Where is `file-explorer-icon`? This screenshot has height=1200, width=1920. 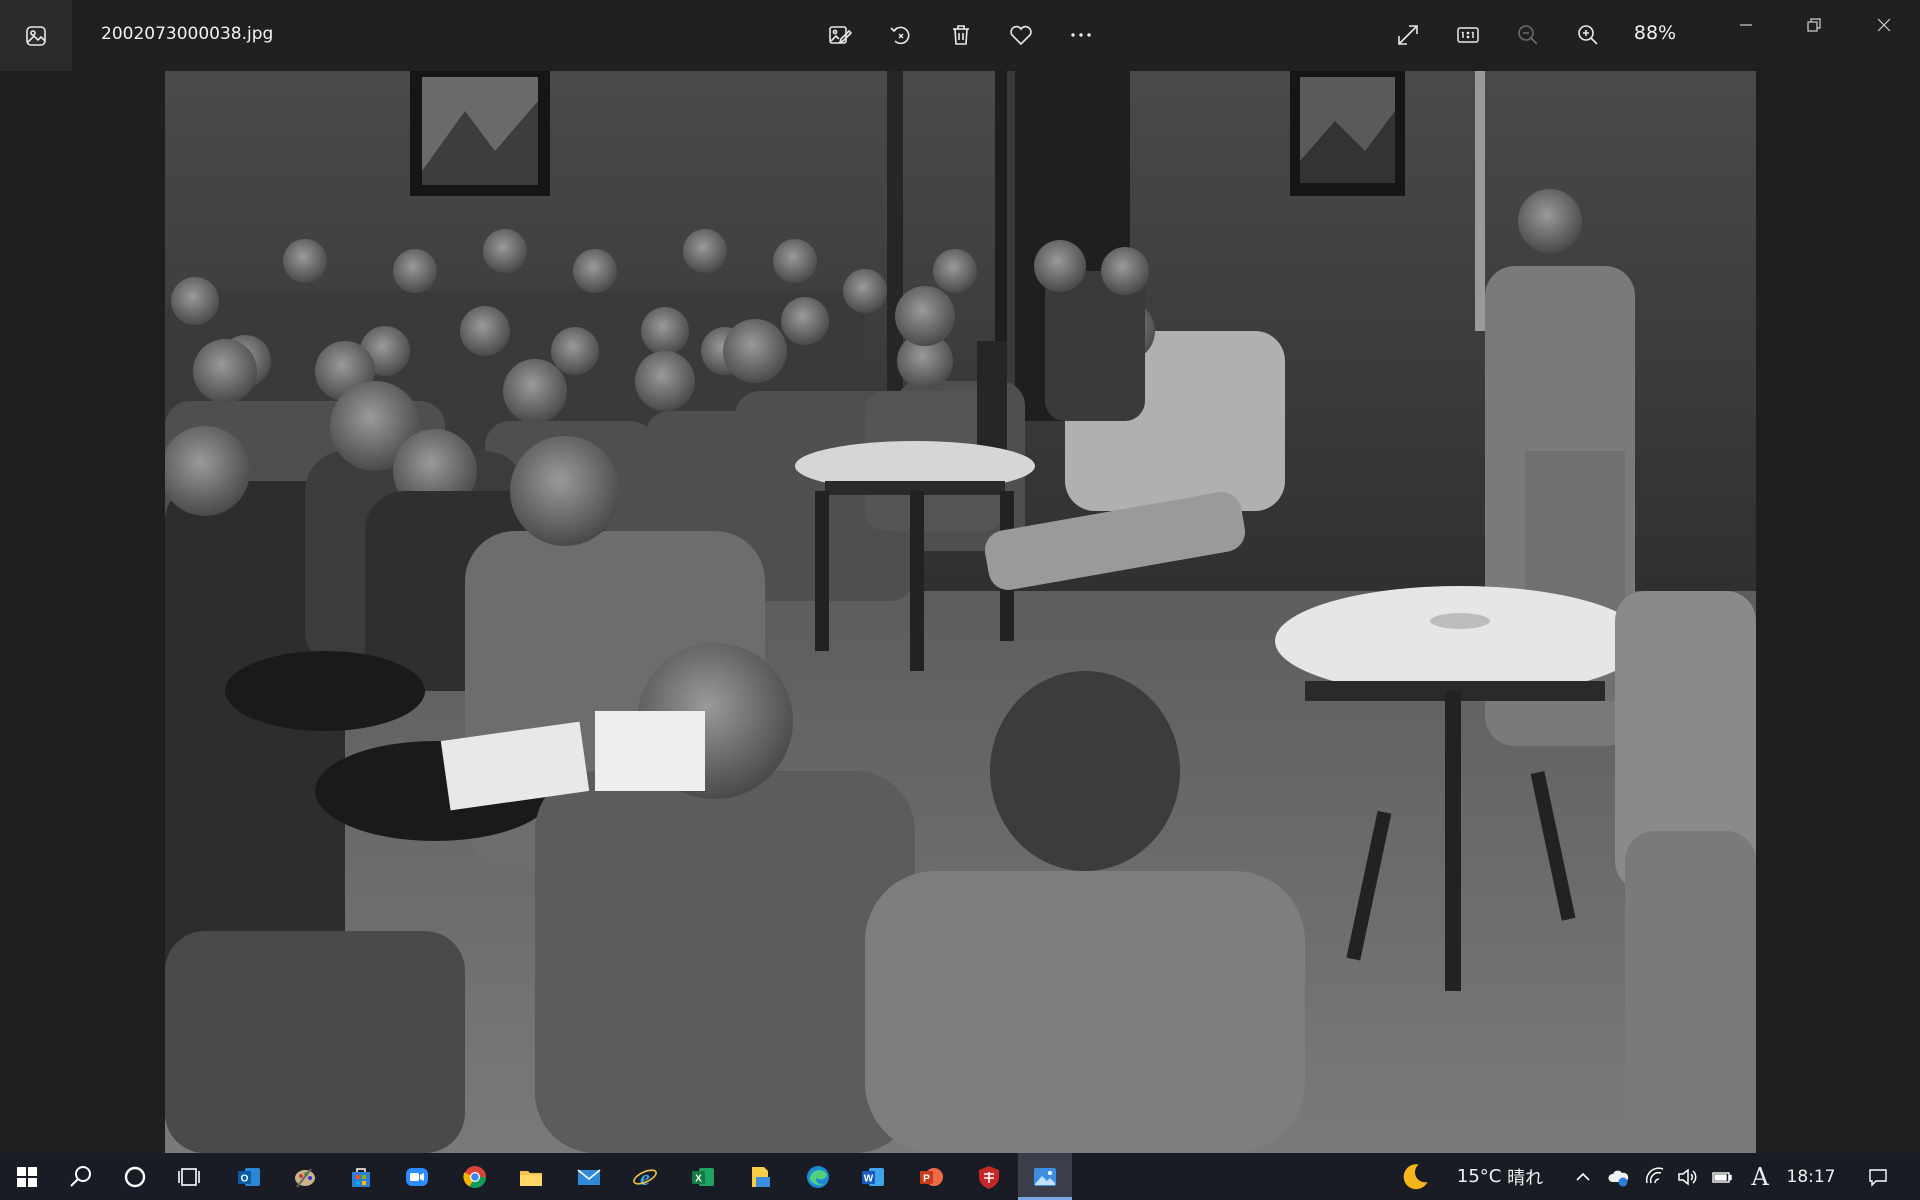
file-explorer-icon is located at coordinates (531, 1178).